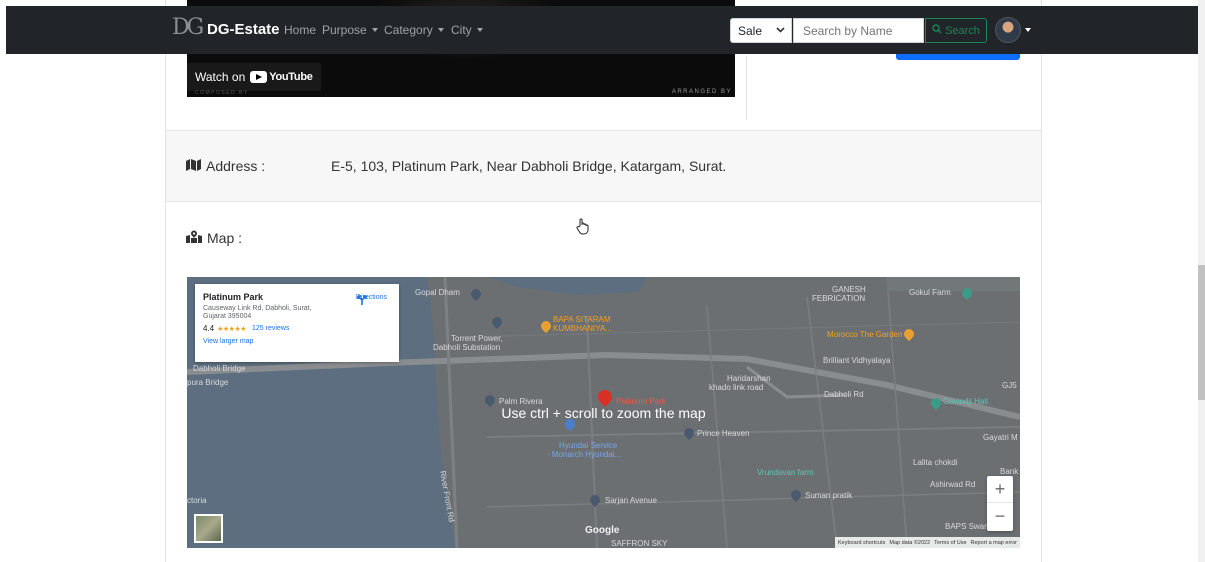 This screenshot has height=562, width=1205. What do you see at coordinates (639, 543) in the screenshot?
I see `map-label-saffron-sky: SAFFRON SKY` at bounding box center [639, 543].